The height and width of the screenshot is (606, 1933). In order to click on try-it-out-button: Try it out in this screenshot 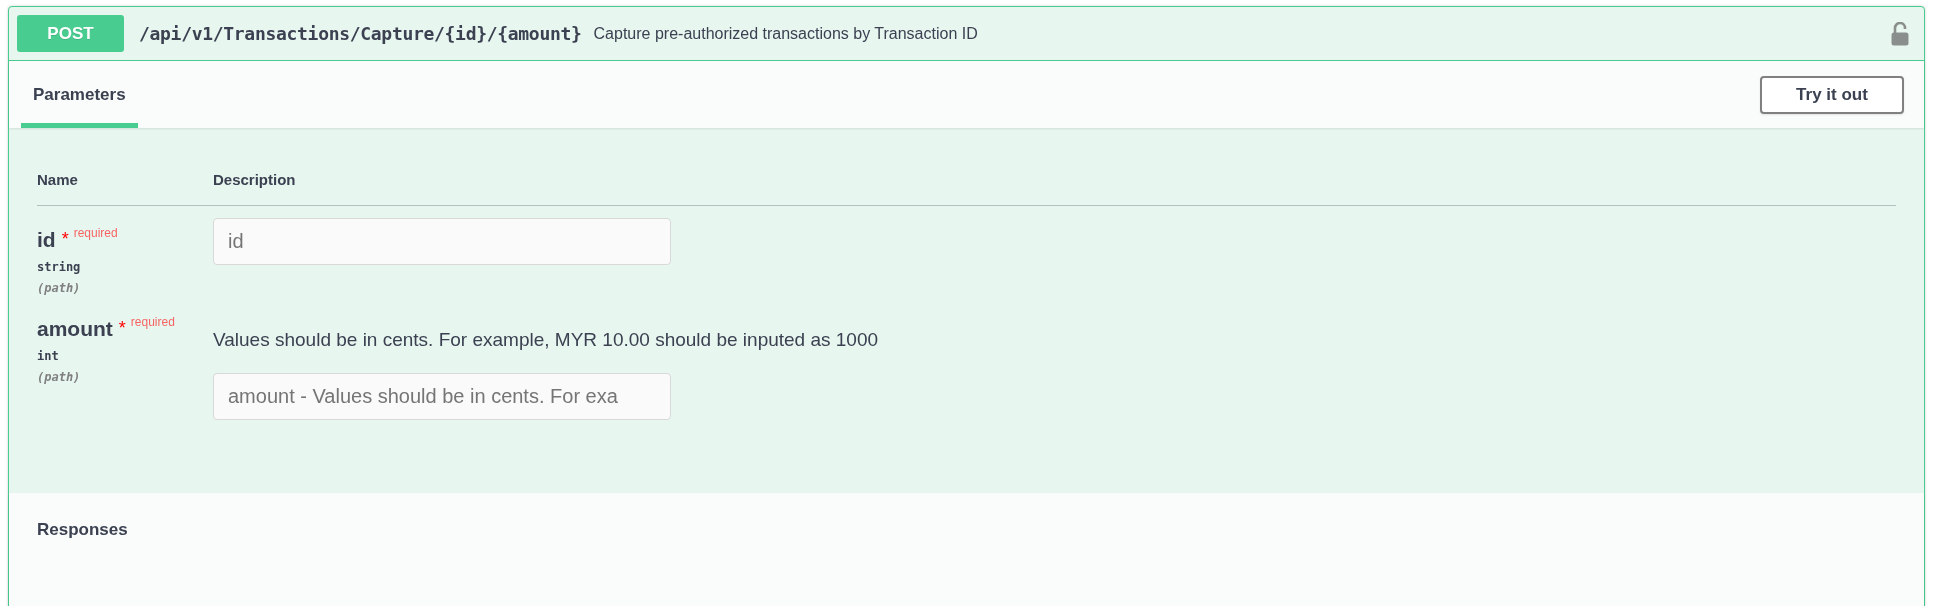, I will do `click(1832, 94)`.